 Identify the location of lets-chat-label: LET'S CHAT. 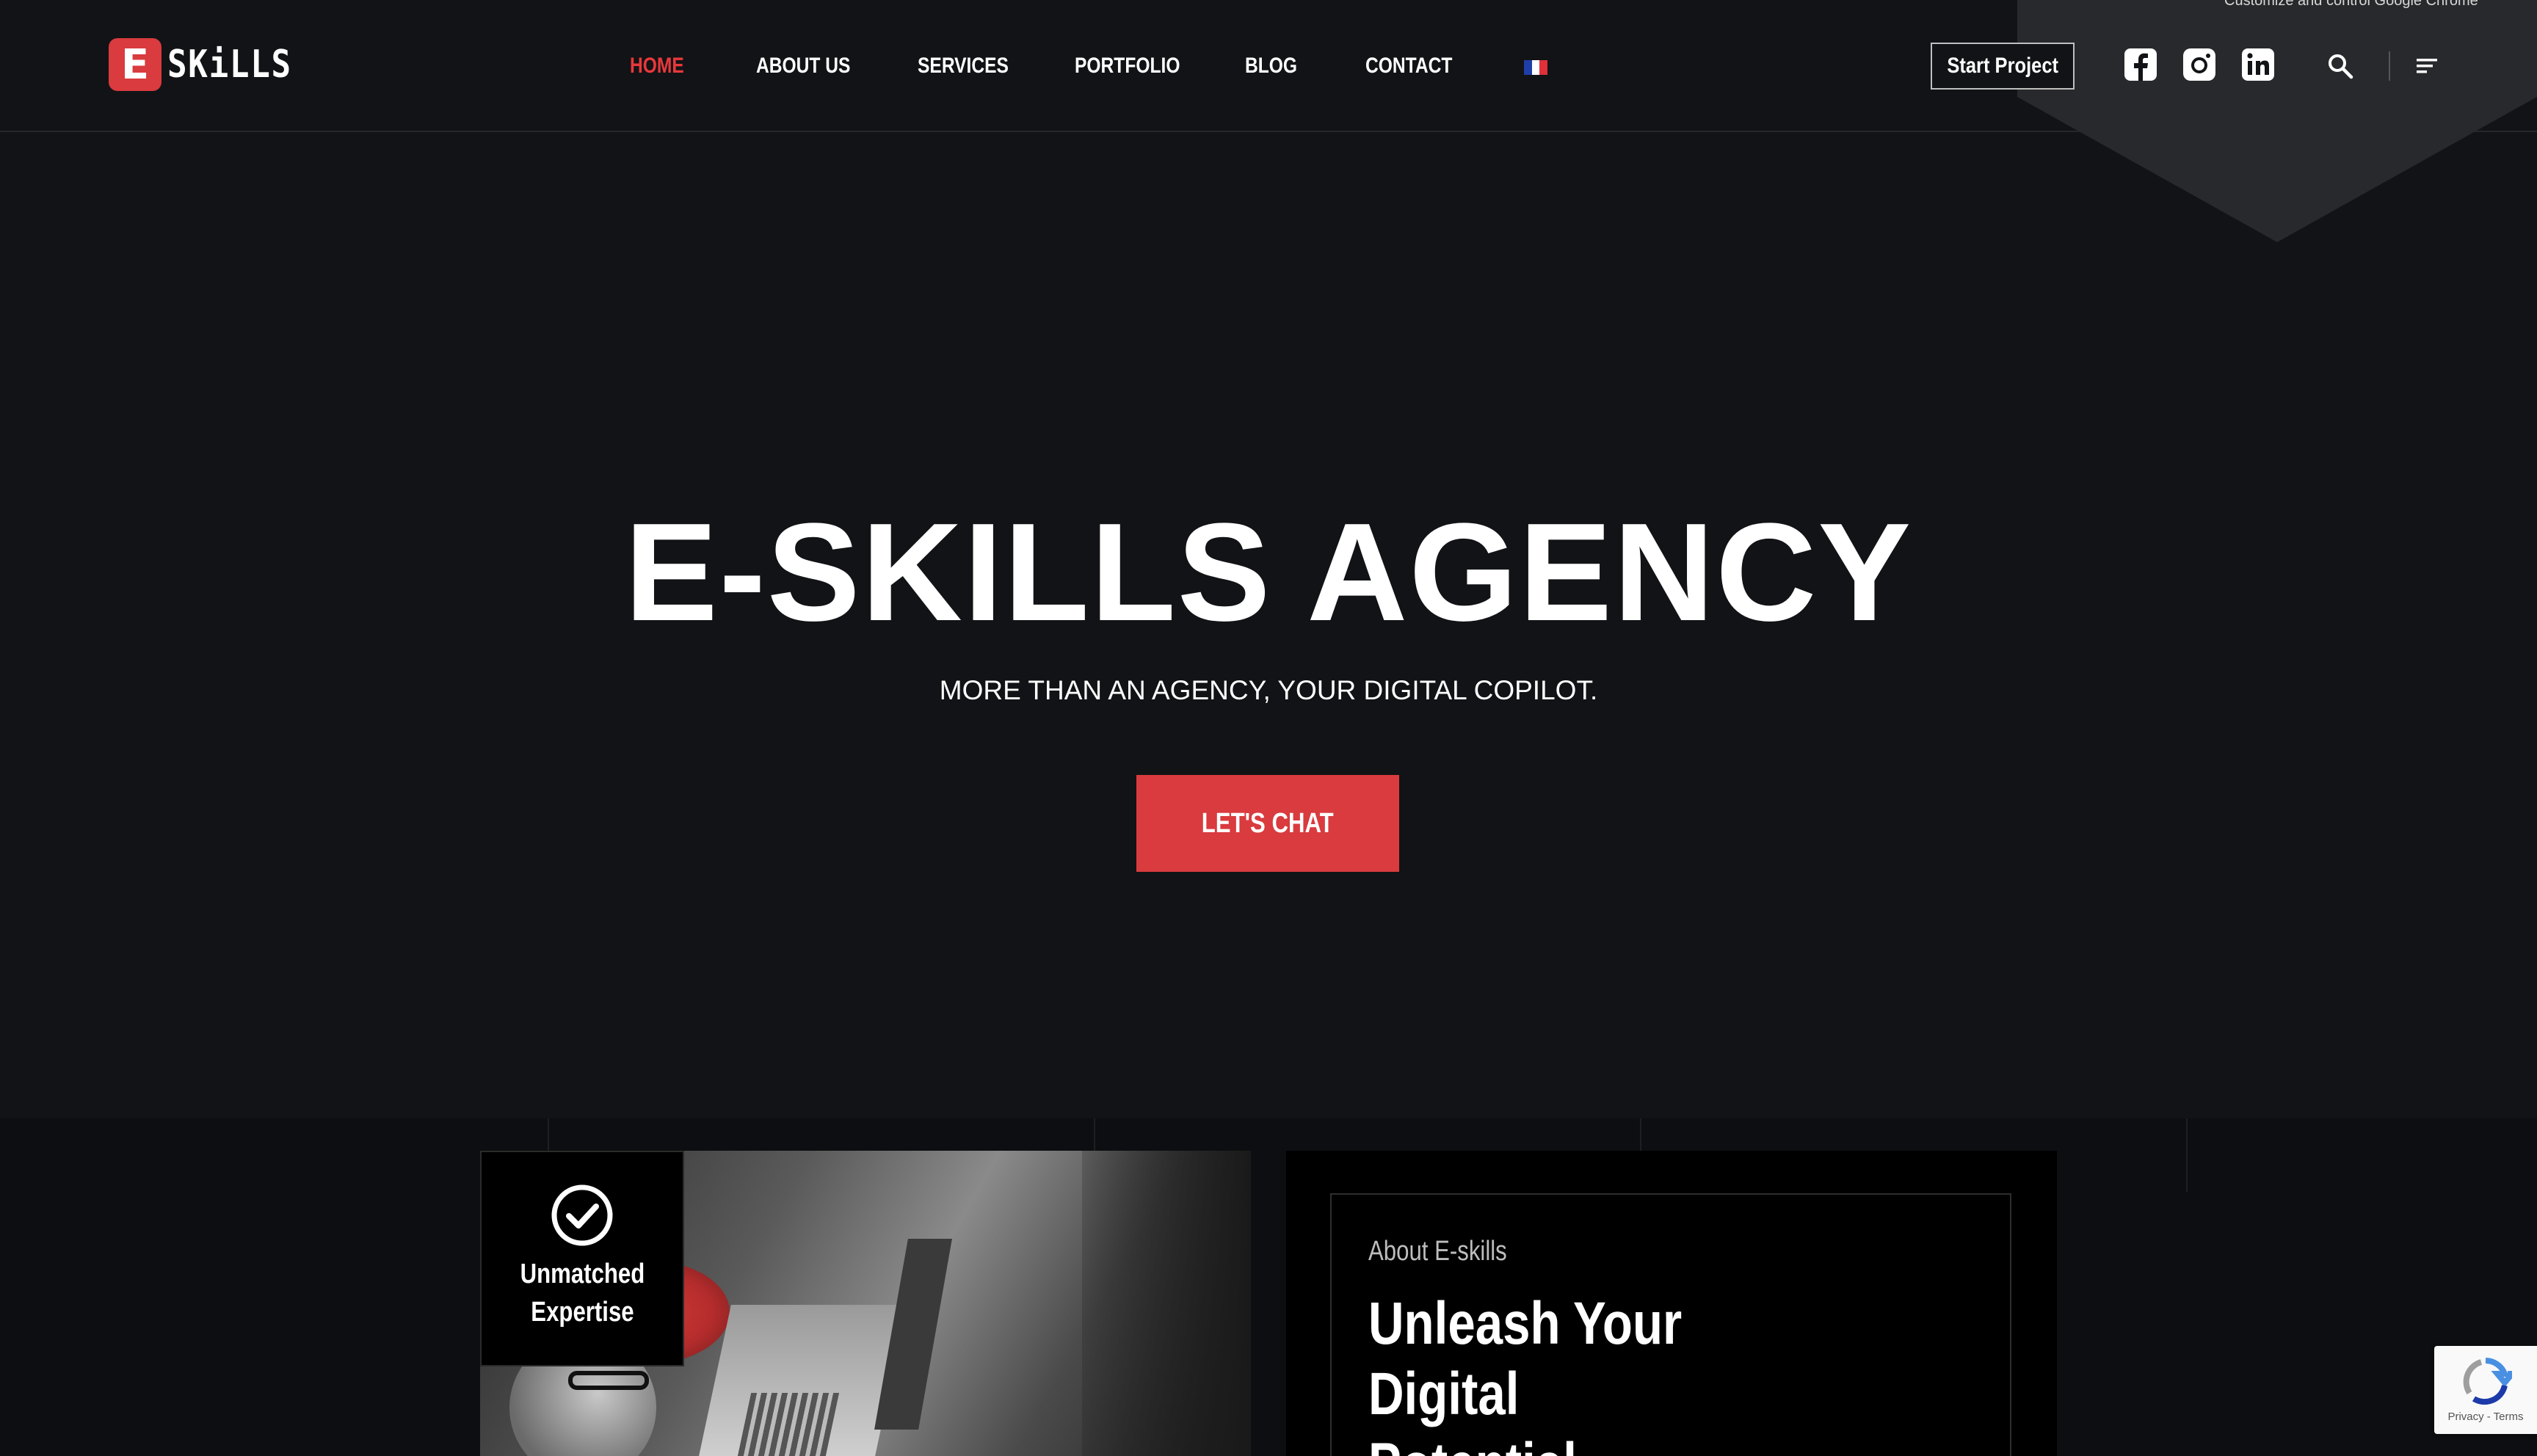
(1268, 823).